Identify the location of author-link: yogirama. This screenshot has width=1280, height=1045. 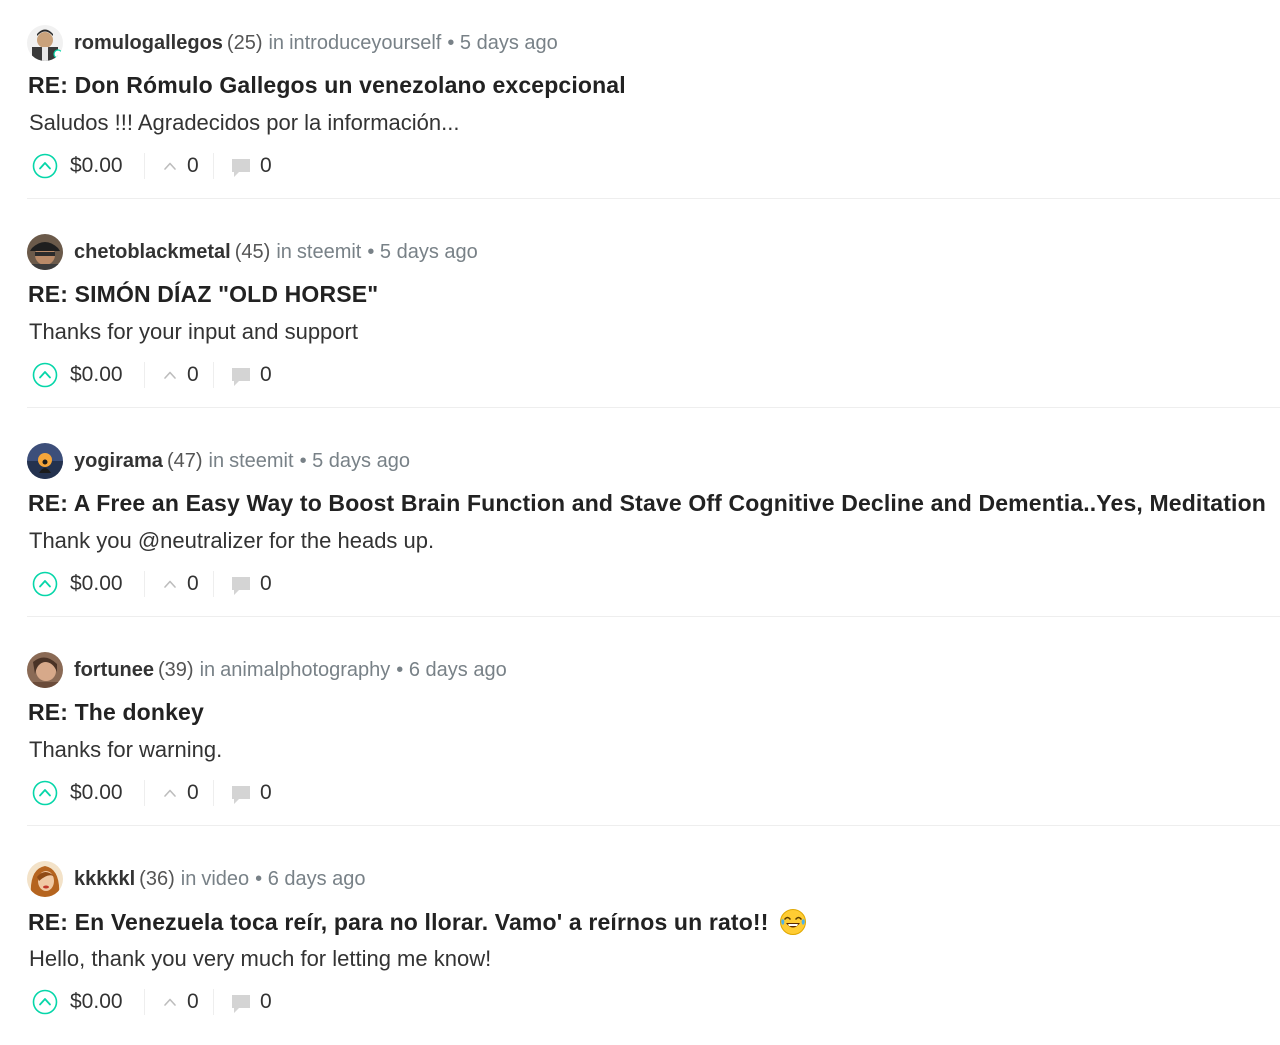
(118, 461).